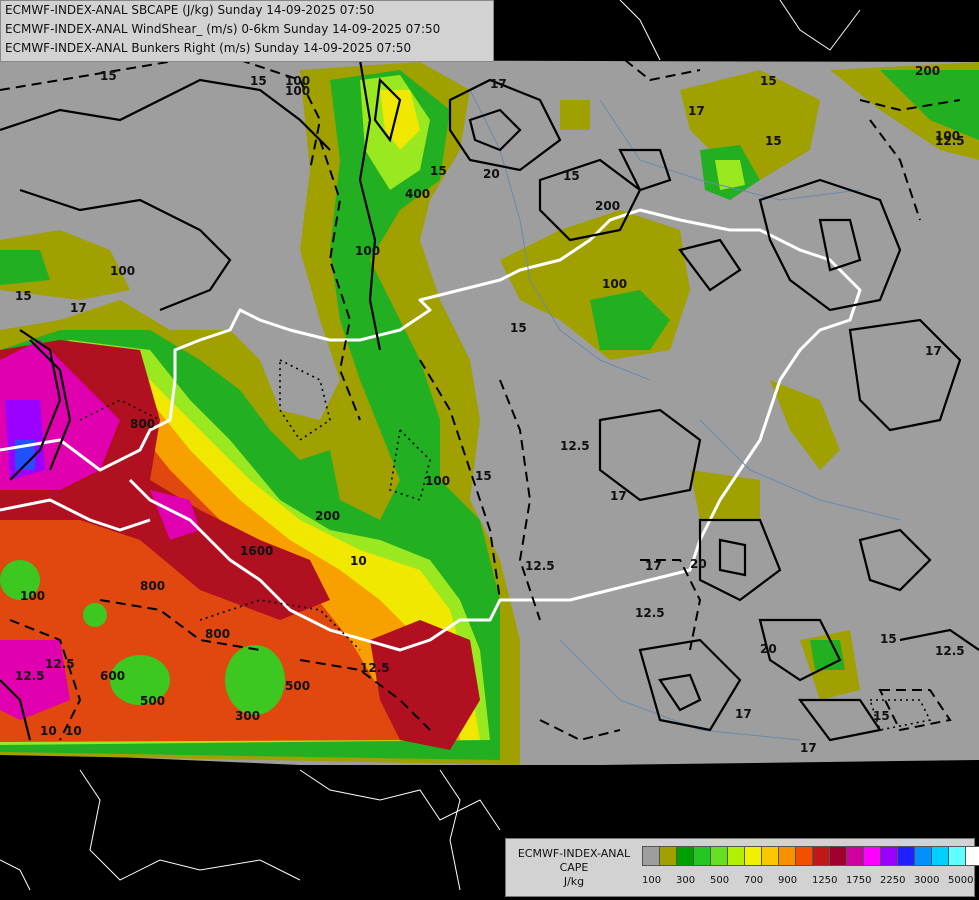 The image size is (979, 900). I want to click on contour-label: 400, so click(417, 194).